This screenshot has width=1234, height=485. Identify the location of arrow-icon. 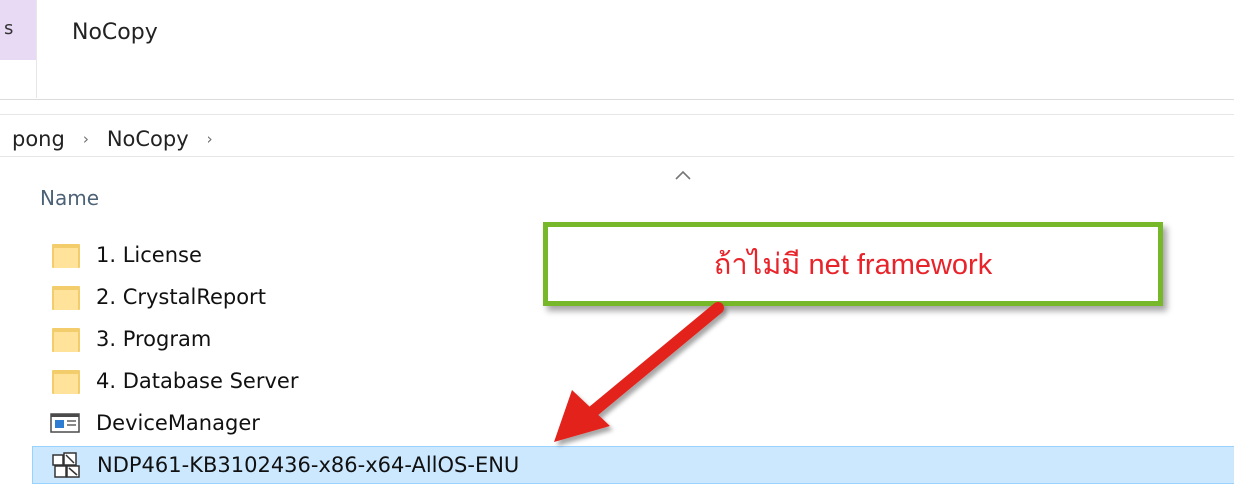
(639, 372).